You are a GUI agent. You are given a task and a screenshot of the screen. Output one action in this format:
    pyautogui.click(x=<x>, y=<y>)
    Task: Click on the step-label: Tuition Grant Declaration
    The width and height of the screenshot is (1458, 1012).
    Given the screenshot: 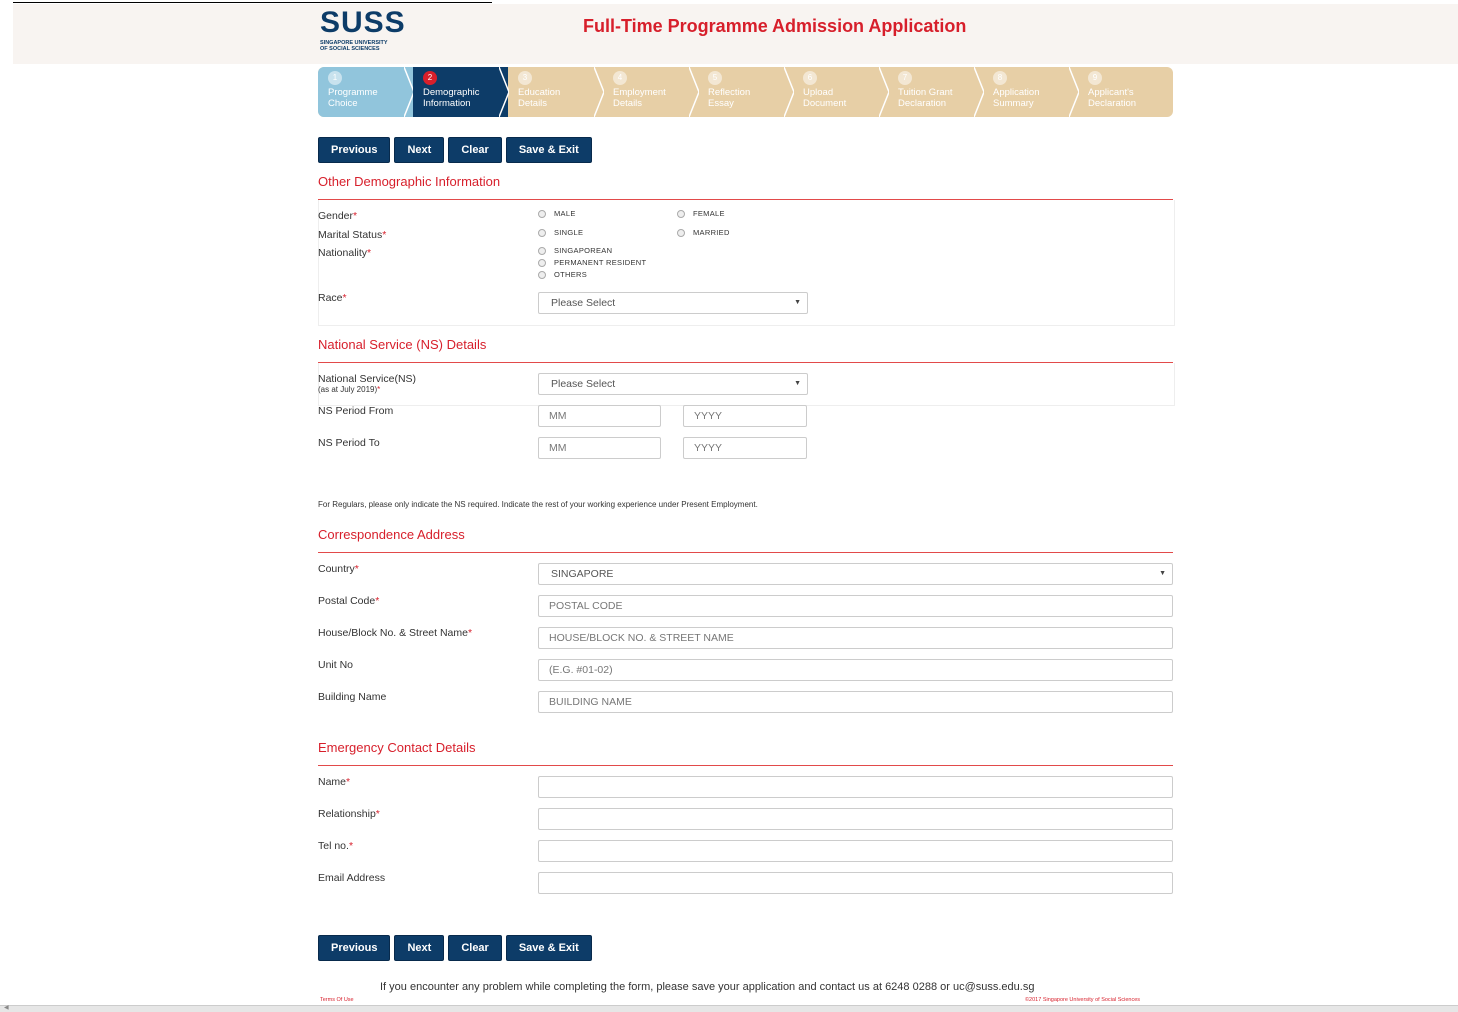 What is the action you would take?
    pyautogui.click(x=925, y=98)
    